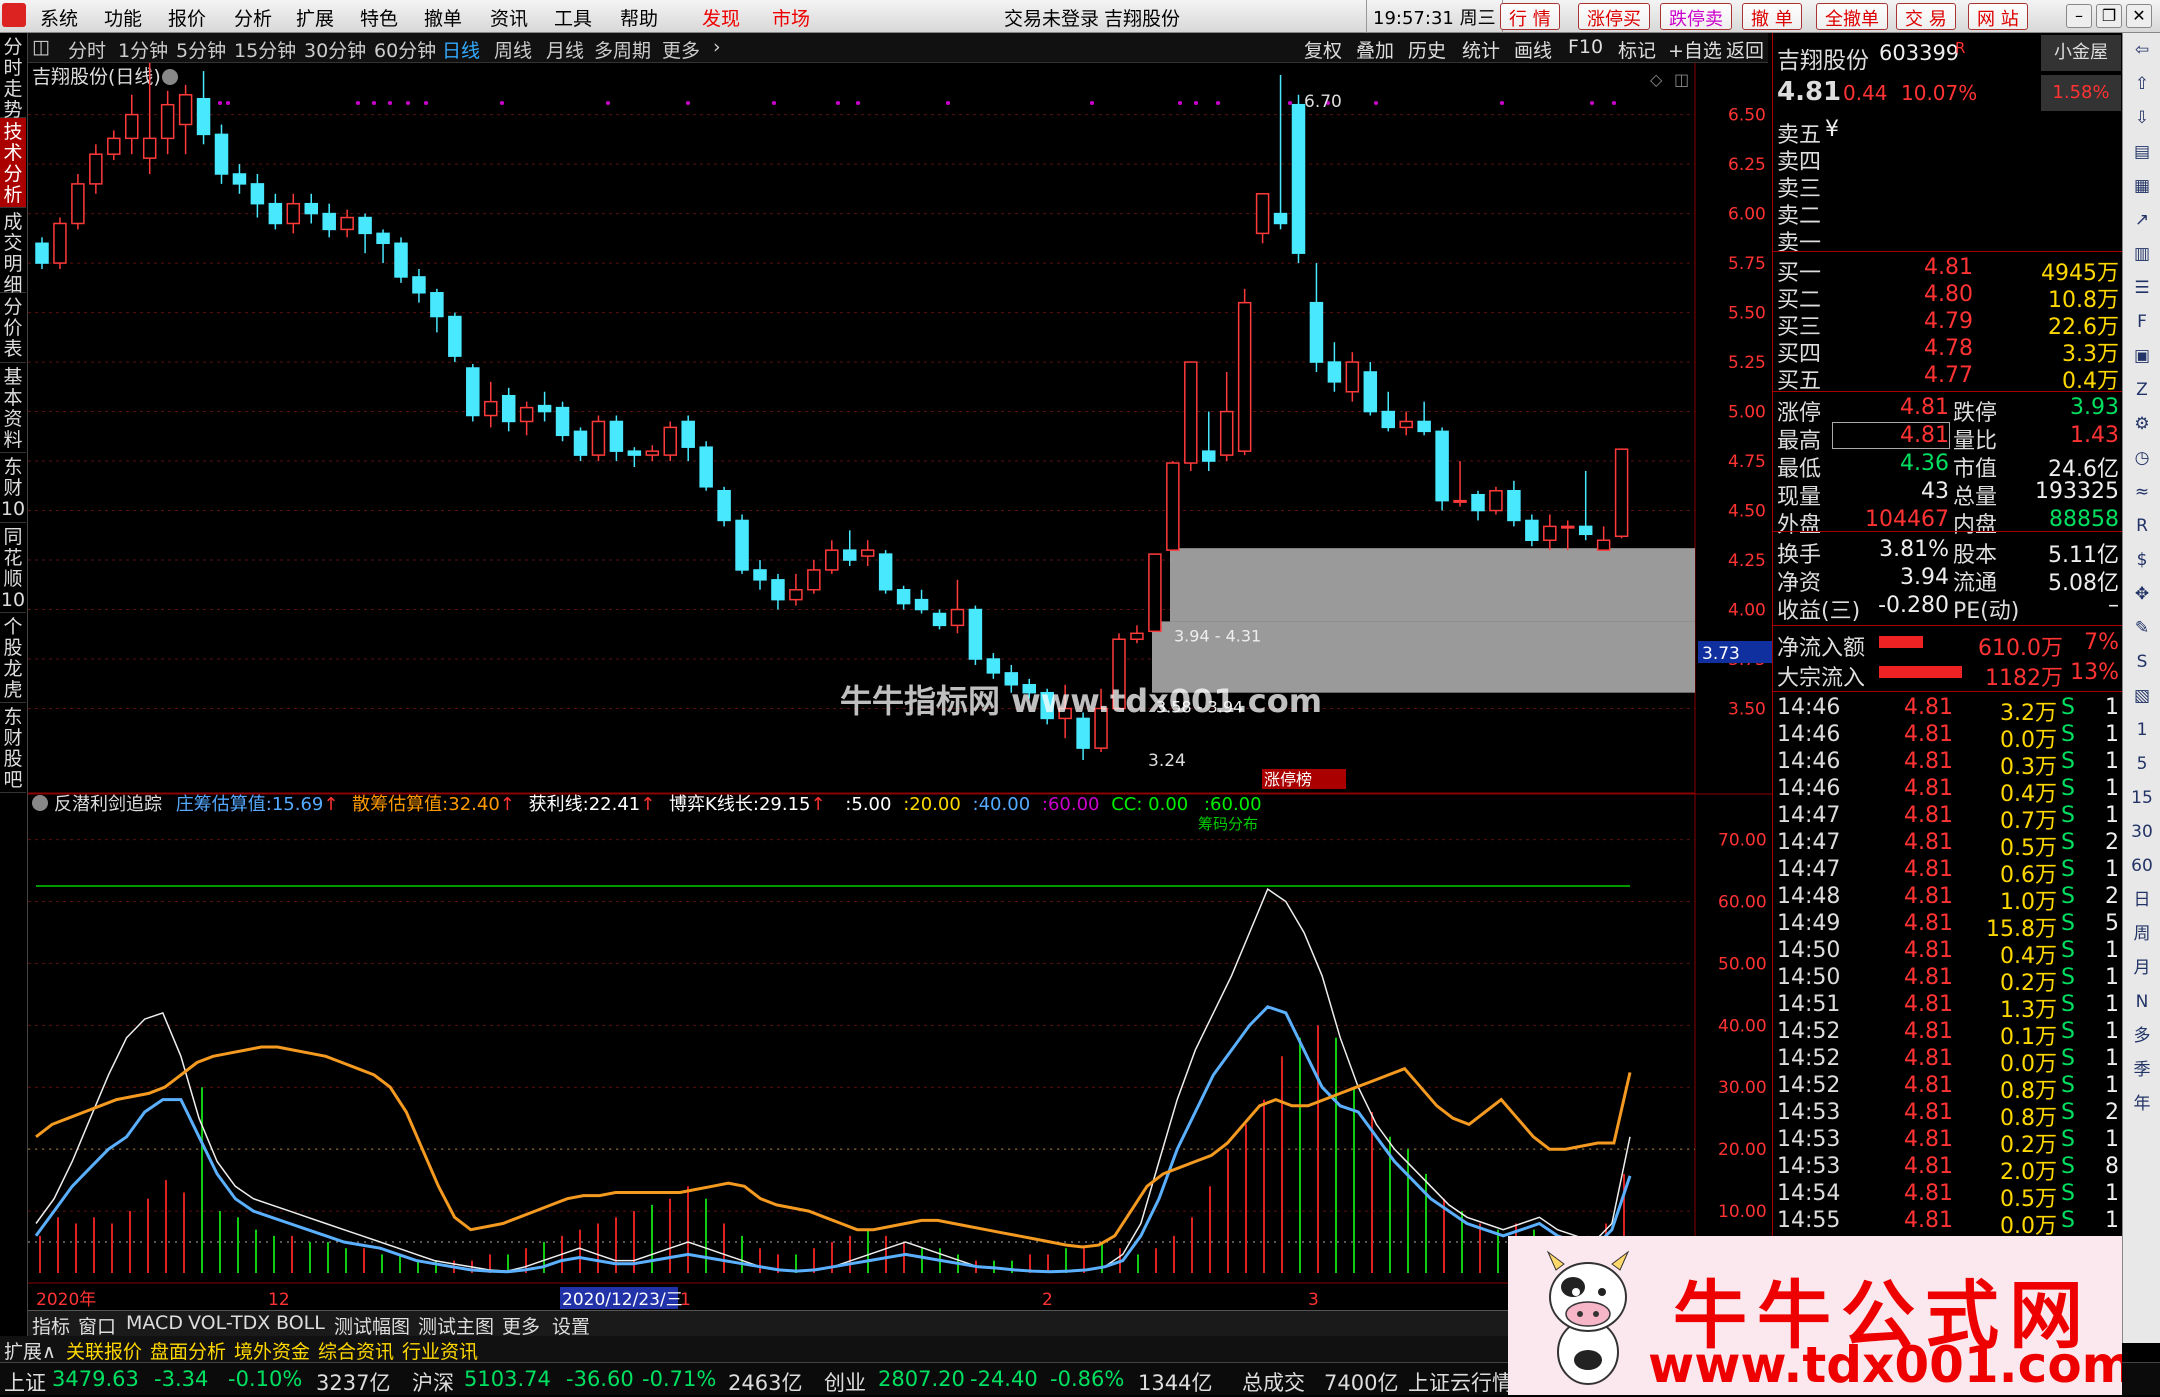 This screenshot has height=1397, width=2160. Describe the element at coordinates (1745, 49) in the screenshot. I see `tool-button: 返回` at that location.